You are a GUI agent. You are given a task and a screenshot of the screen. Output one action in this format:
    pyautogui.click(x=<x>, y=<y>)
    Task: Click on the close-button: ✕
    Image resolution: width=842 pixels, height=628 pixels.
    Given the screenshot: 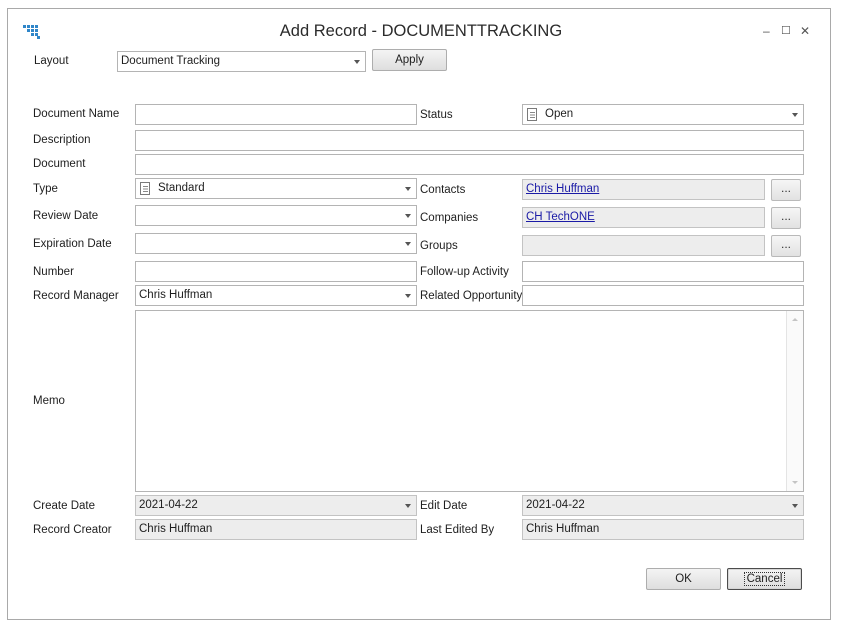 What is the action you would take?
    pyautogui.click(x=805, y=31)
    